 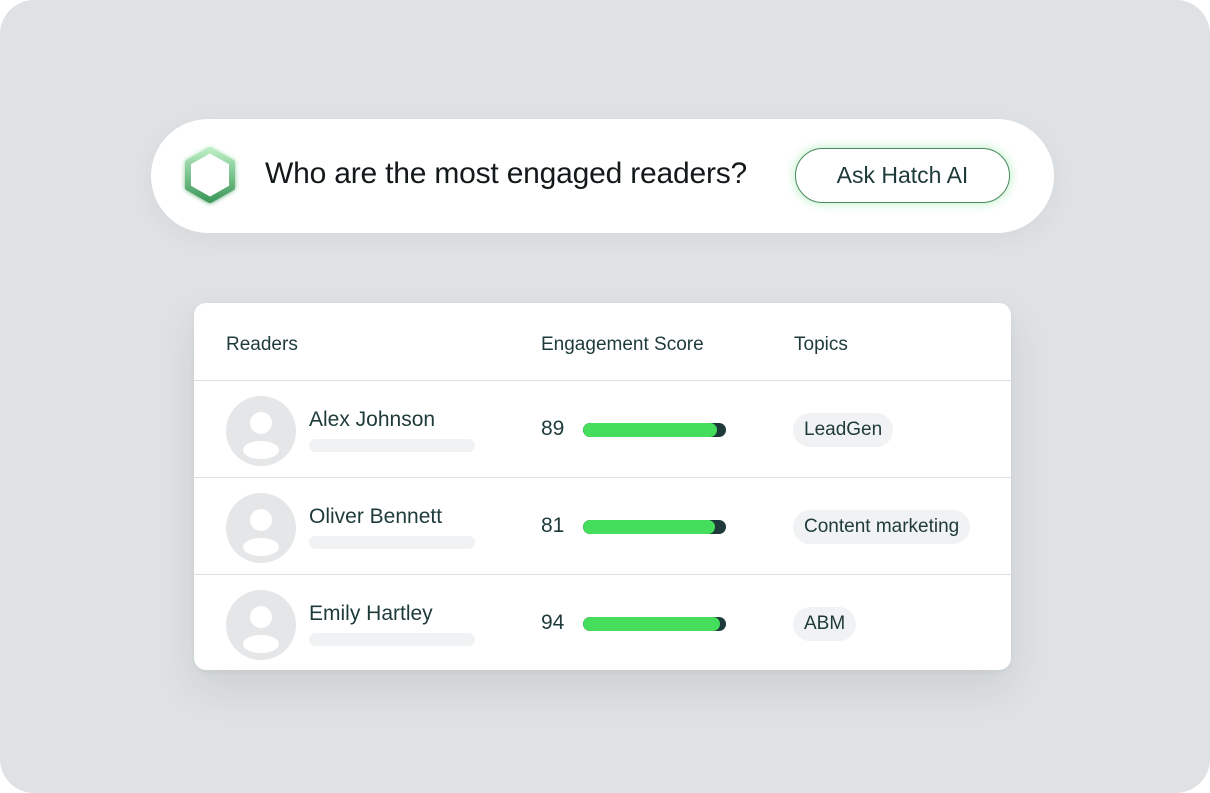 I want to click on engagement-score-value: 94, so click(x=553, y=622).